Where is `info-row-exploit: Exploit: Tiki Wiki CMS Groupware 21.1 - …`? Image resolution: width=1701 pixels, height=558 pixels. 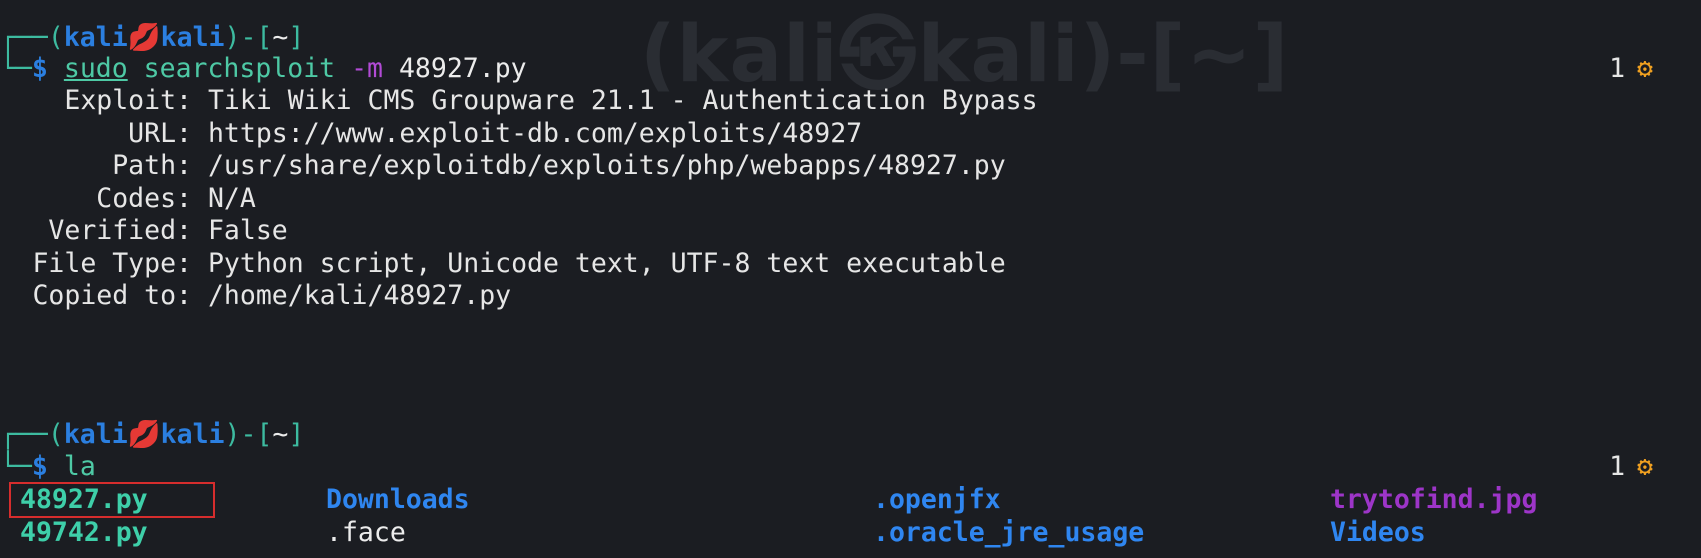 info-row-exploit: Exploit: Tiki Wiki CMS Groupware 21.1 - … is located at coordinates (551, 100).